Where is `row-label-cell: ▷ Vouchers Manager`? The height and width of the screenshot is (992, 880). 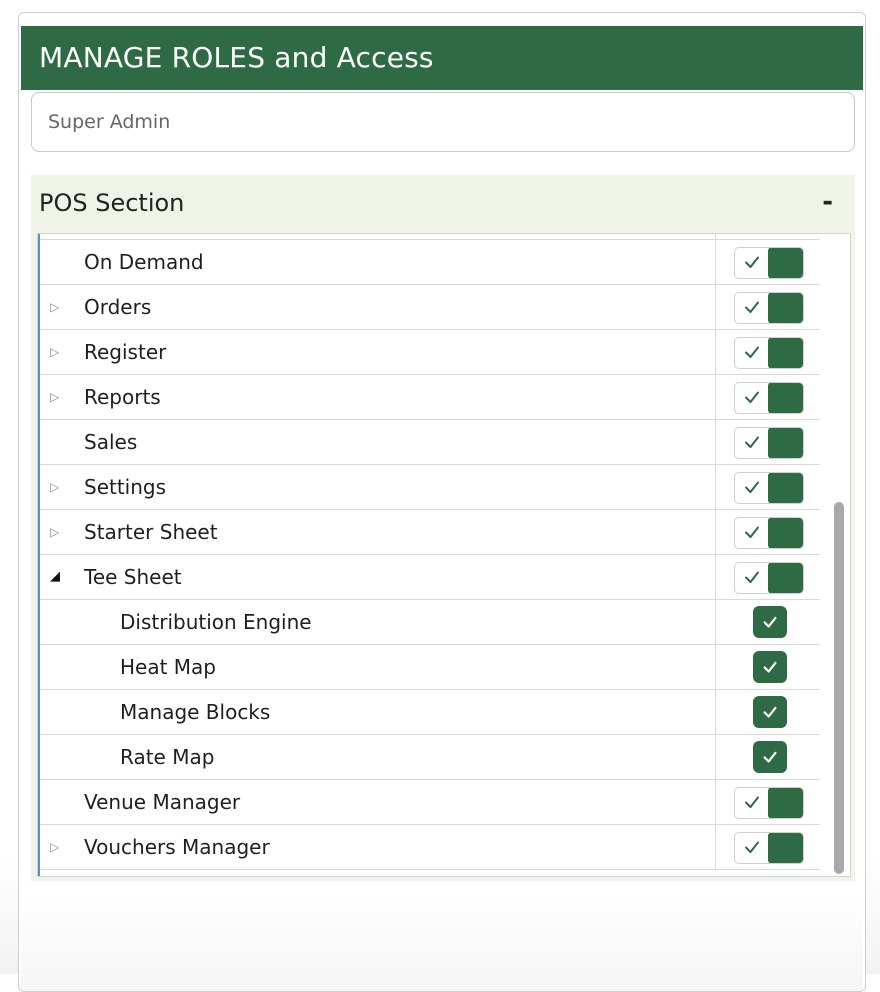
row-label-cell: ▷ Vouchers Manager is located at coordinates (378, 847).